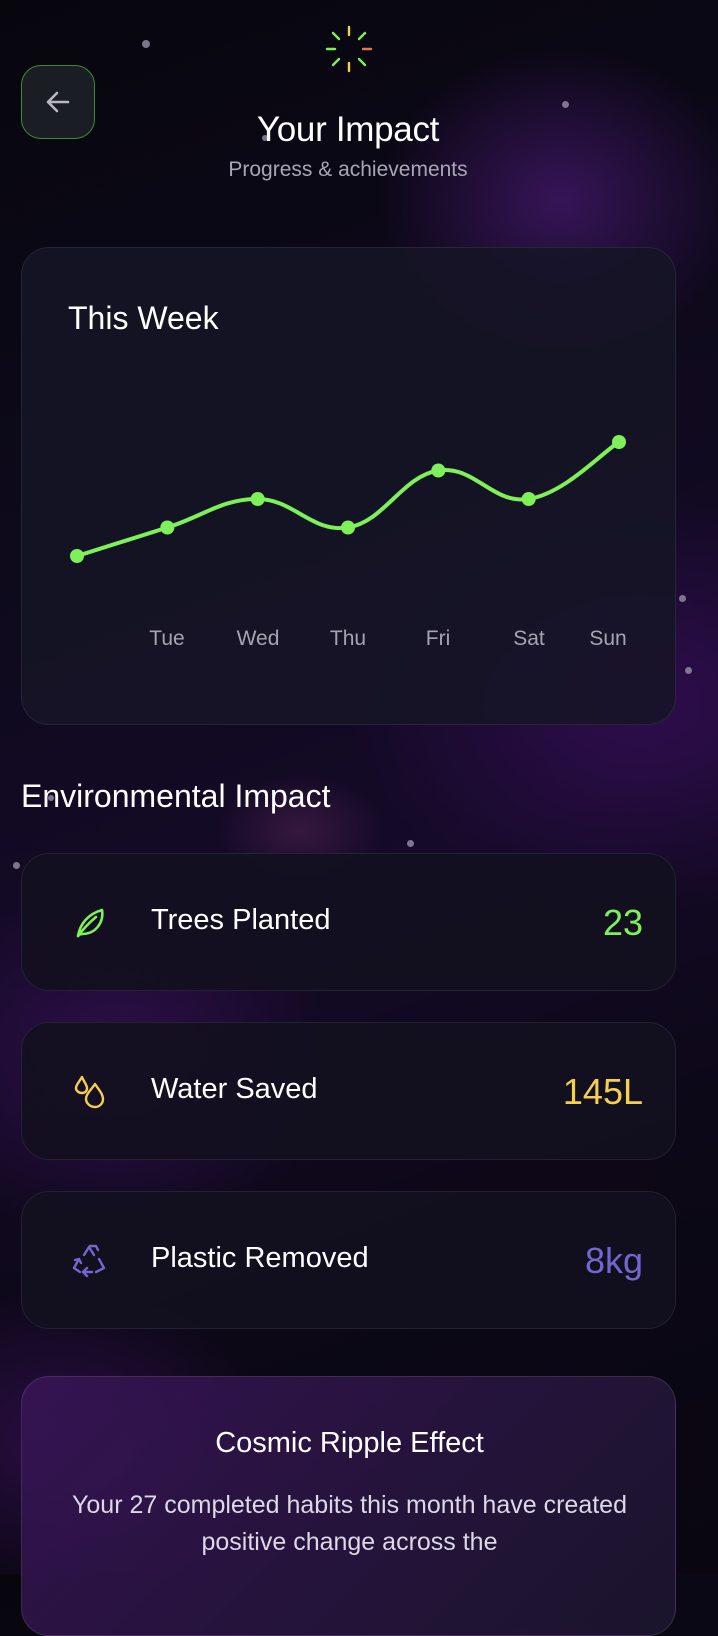  What do you see at coordinates (241, 920) in the screenshot?
I see `stat-label: Trees Planted` at bounding box center [241, 920].